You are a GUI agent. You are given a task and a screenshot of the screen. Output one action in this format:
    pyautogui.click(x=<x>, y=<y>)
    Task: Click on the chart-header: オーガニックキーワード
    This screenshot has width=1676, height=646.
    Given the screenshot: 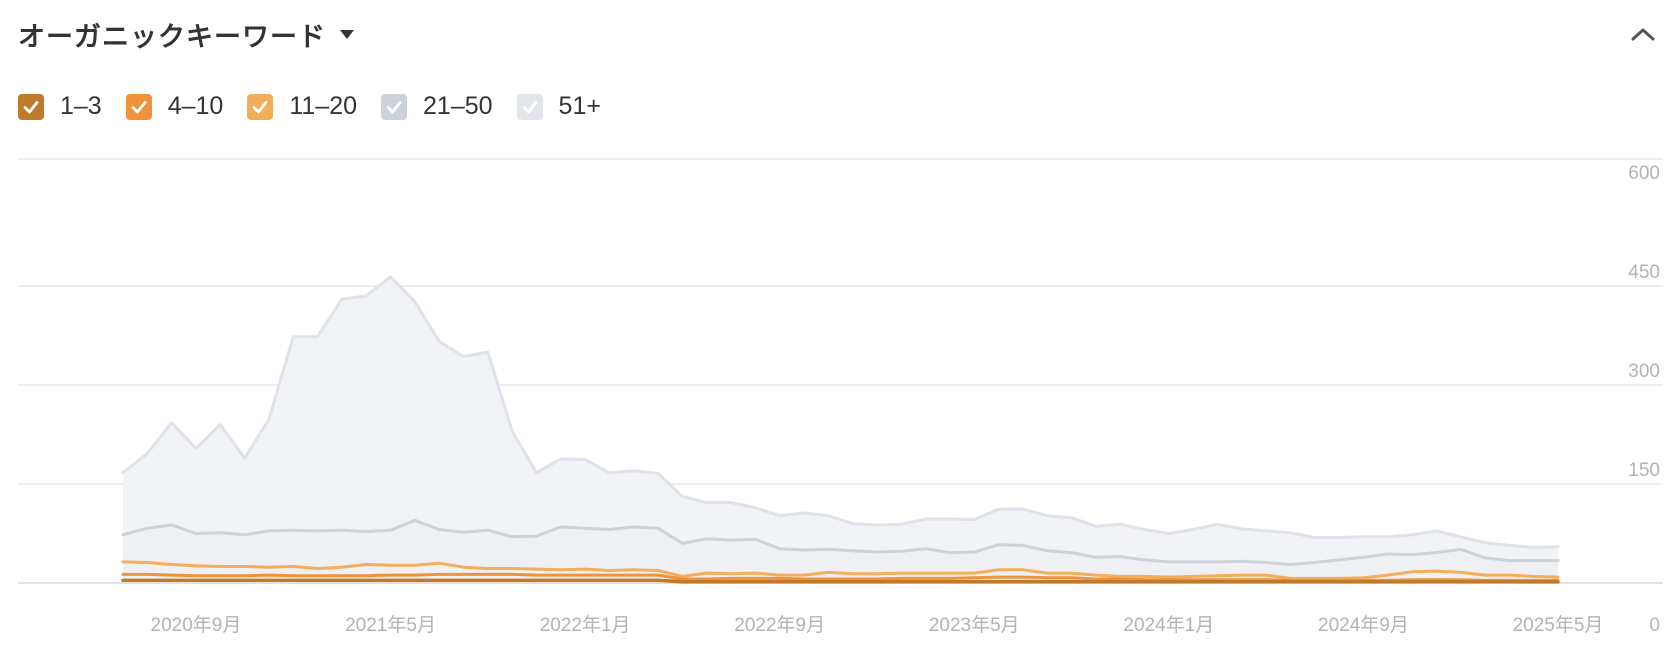 What is the action you would take?
    pyautogui.click(x=186, y=34)
    